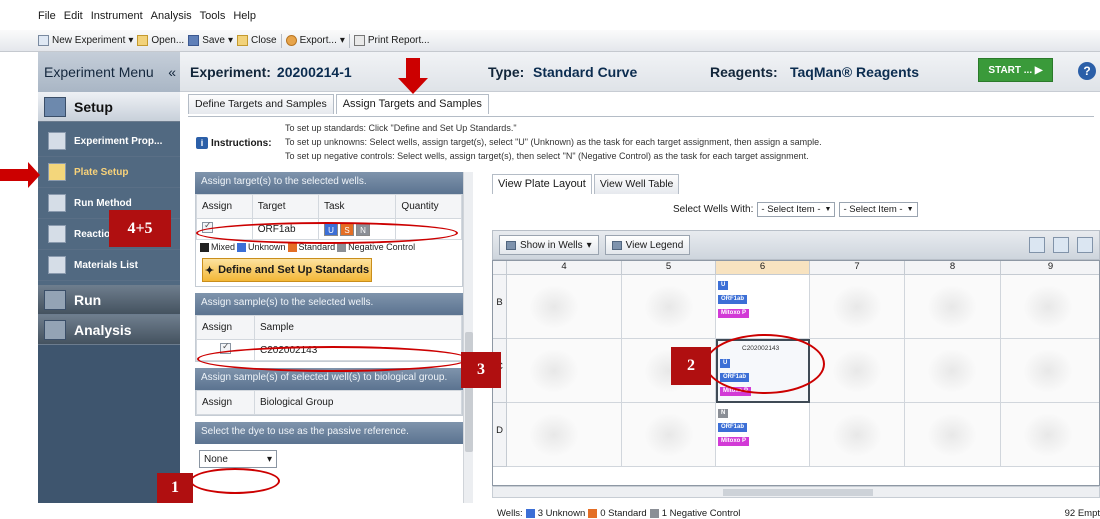 This screenshot has height=519, width=1100. Describe the element at coordinates (691, 366) in the screenshot. I see `callout-label: 2` at that location.